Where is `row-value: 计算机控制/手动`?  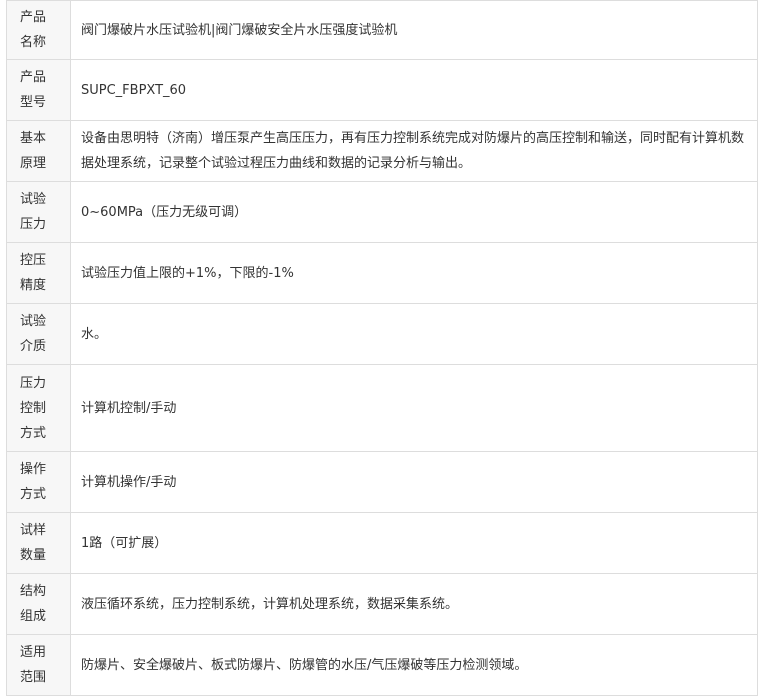
row-value: 计算机控制/手动 is located at coordinates (414, 408).